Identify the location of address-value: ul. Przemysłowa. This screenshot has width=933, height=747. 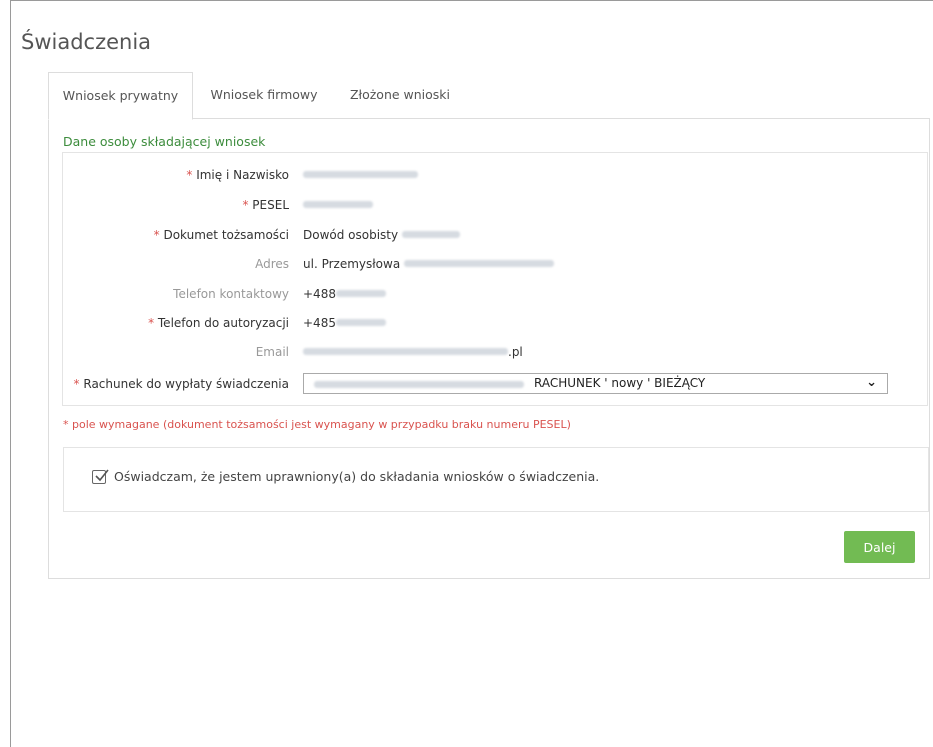
(428, 264).